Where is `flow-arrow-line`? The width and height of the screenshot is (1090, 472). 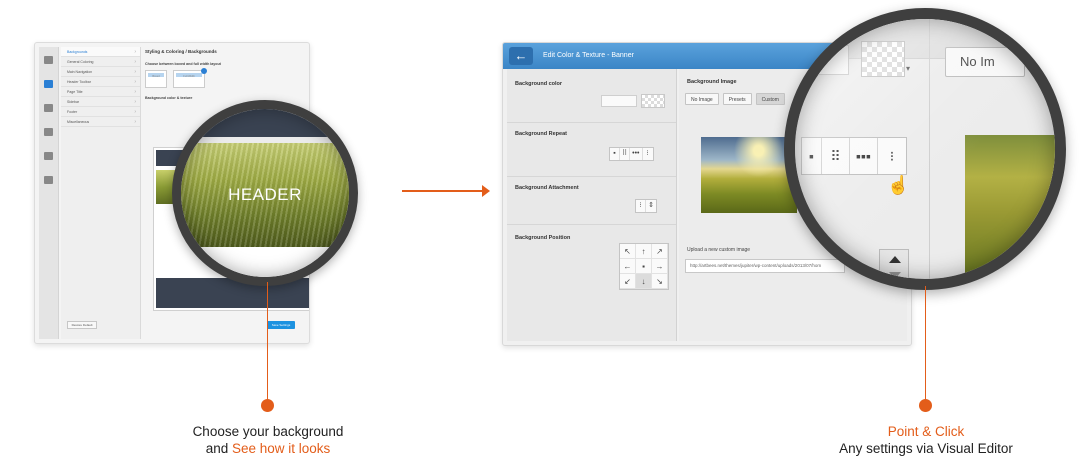 flow-arrow-line is located at coordinates (444, 191).